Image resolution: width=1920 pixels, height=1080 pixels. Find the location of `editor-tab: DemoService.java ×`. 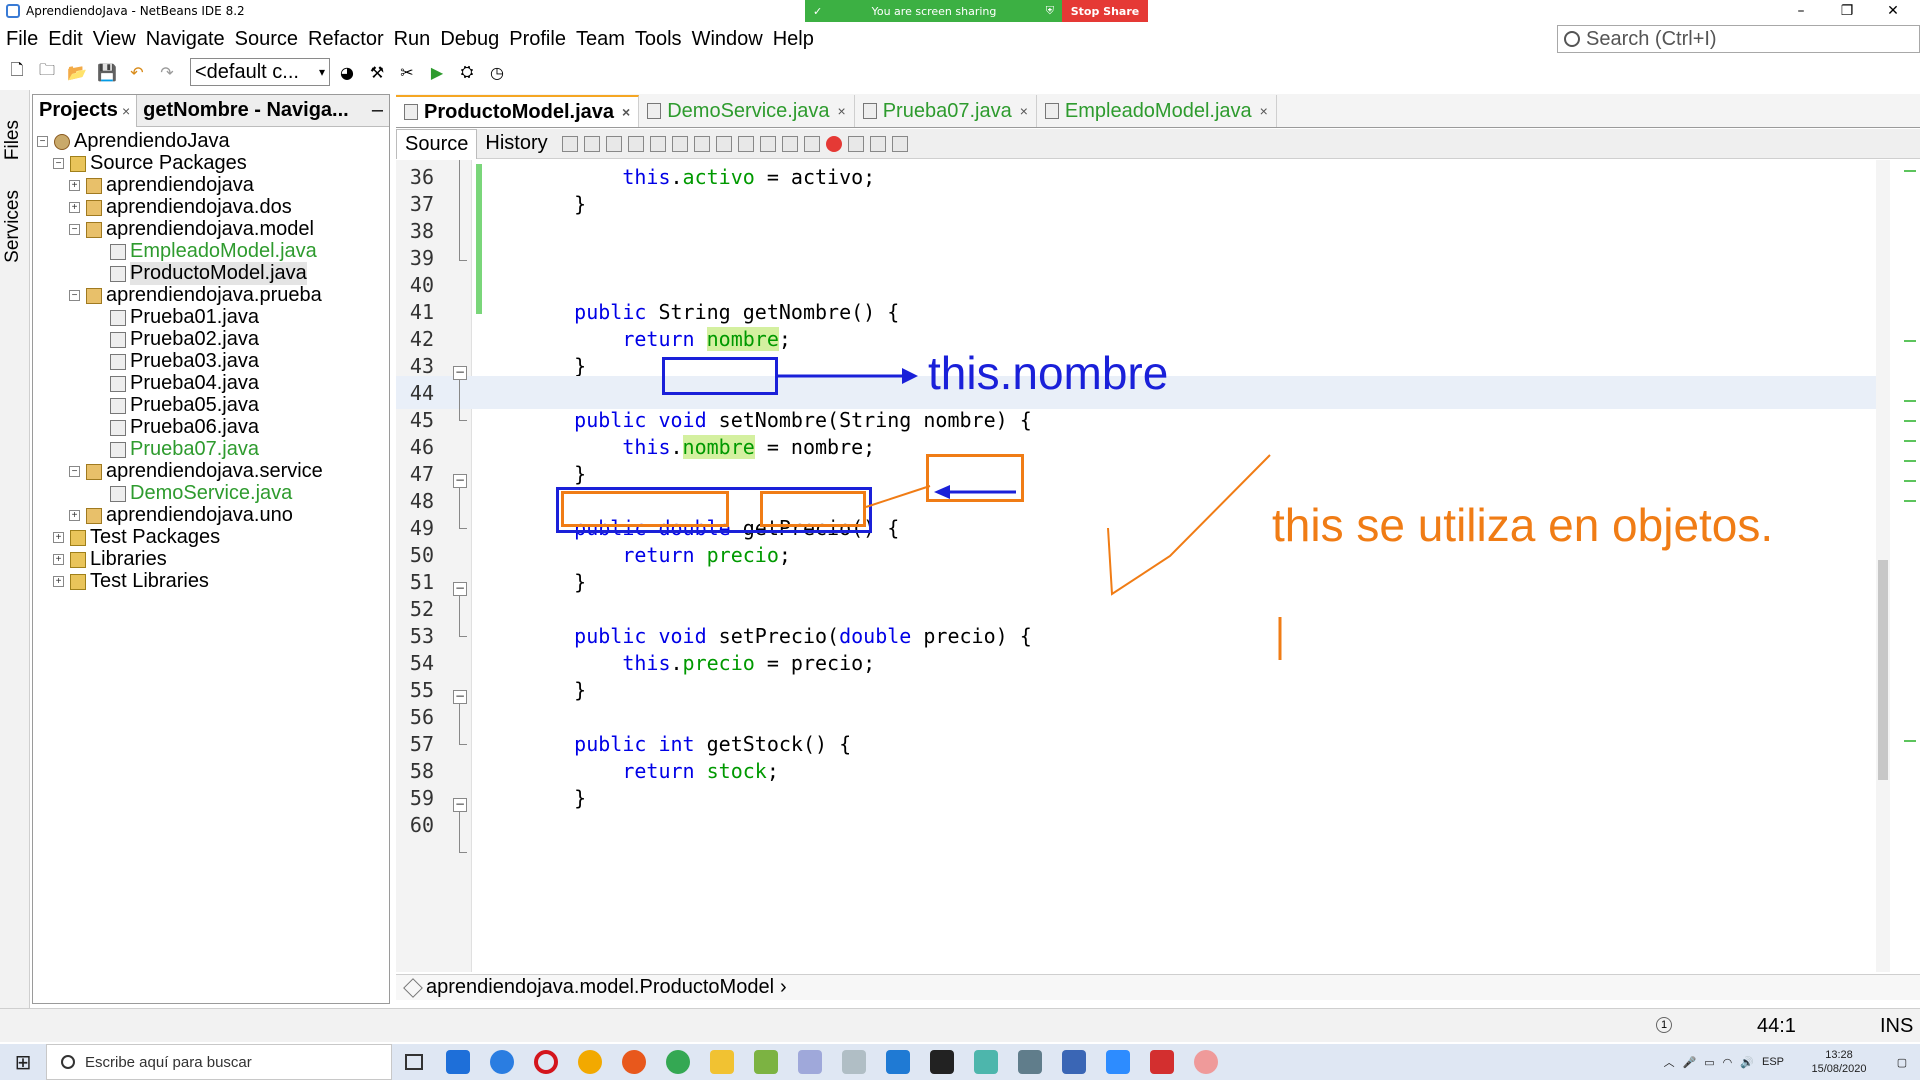

editor-tab: DemoService.java × is located at coordinates (747, 111).